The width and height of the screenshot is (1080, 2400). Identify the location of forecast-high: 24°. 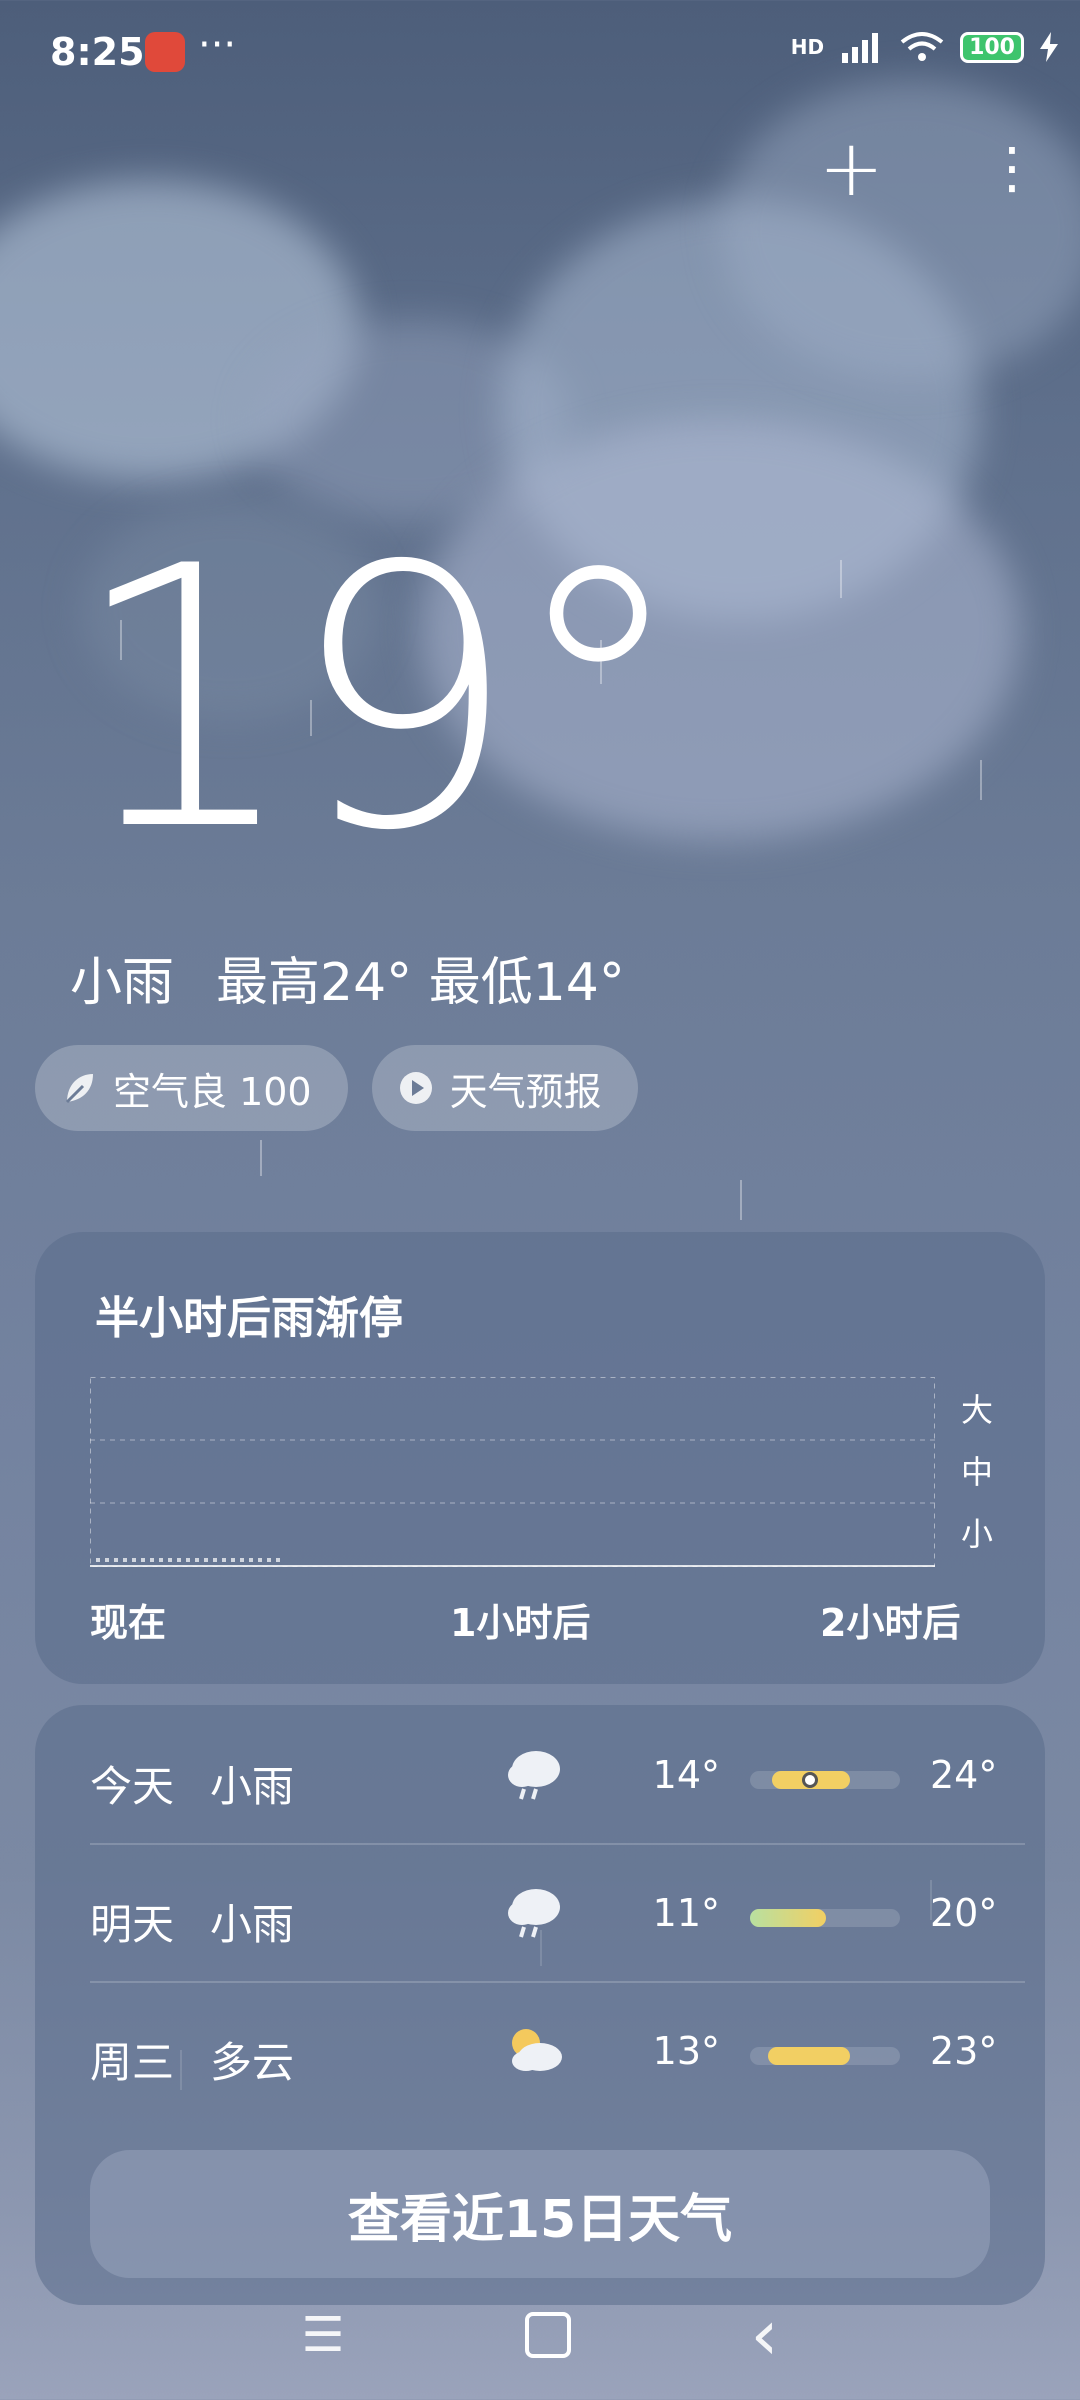
(964, 1775).